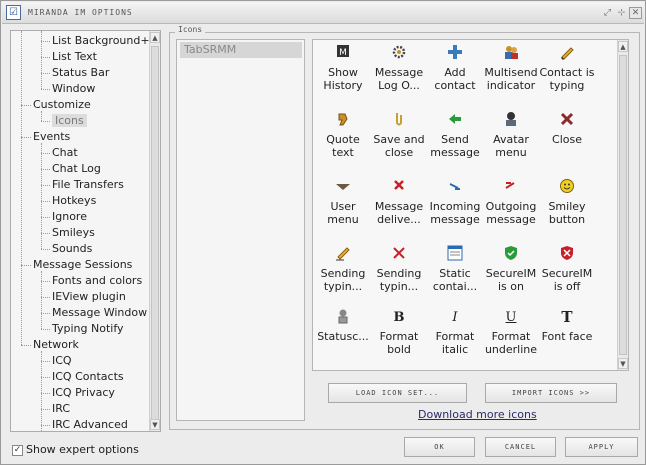 The height and width of the screenshot is (465, 646). I want to click on download-more-icons-link: Download more icons, so click(477, 414).